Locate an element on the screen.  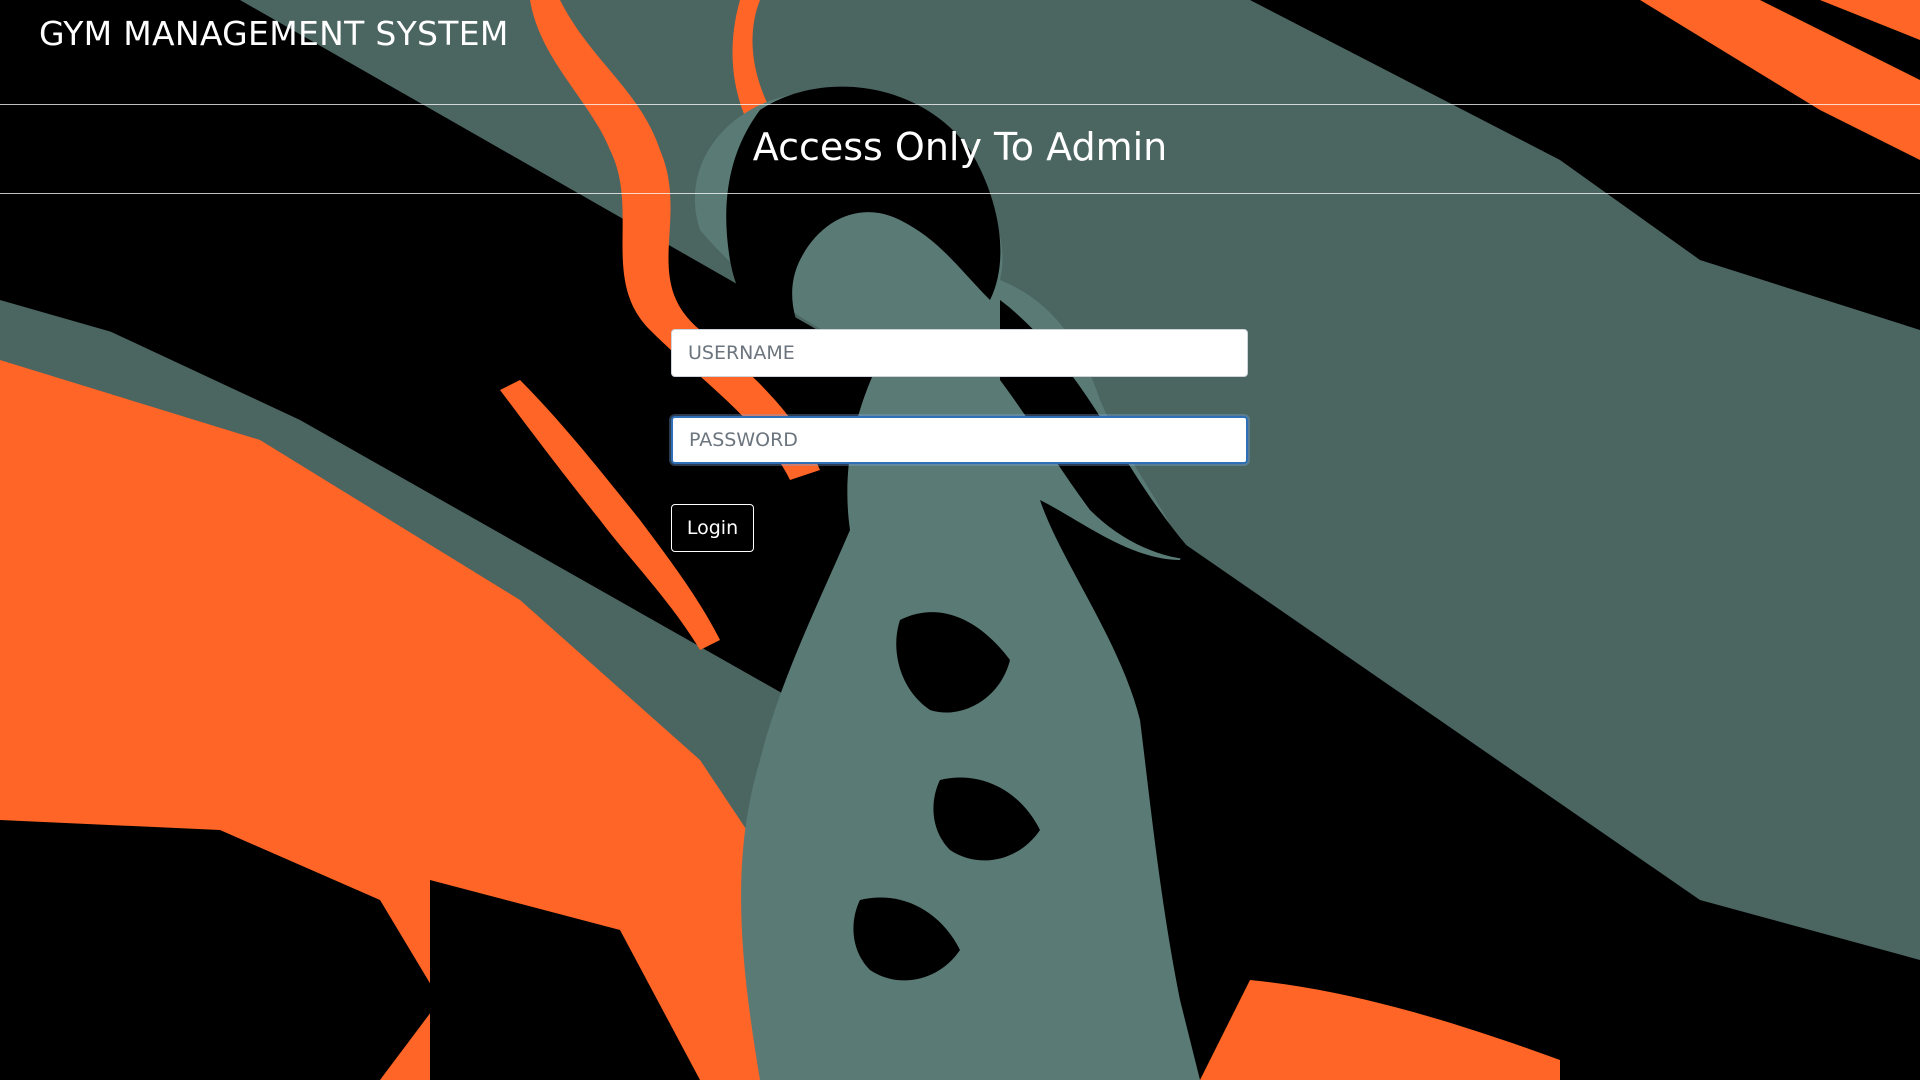
page-heading: Access Only To Admin is located at coordinates (960, 147).